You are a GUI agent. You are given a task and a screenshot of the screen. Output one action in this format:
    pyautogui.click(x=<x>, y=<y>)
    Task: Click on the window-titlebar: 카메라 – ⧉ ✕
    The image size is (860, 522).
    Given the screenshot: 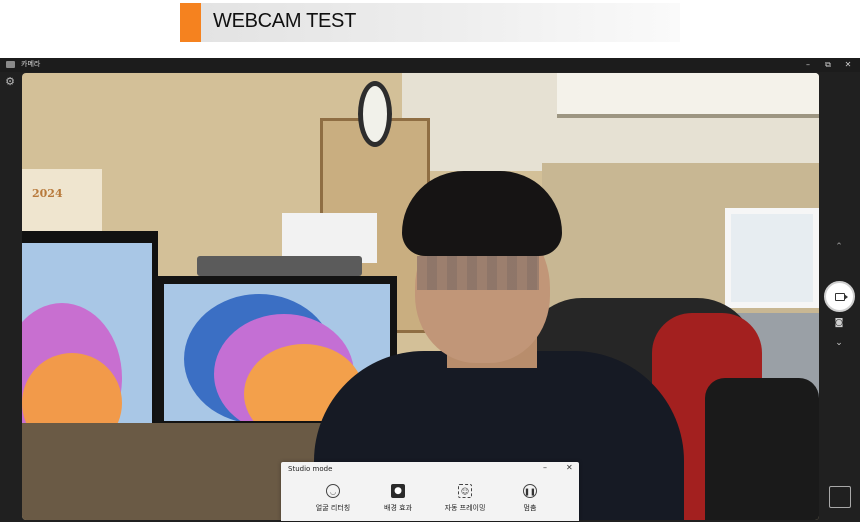 What is the action you would take?
    pyautogui.click(x=430, y=65)
    